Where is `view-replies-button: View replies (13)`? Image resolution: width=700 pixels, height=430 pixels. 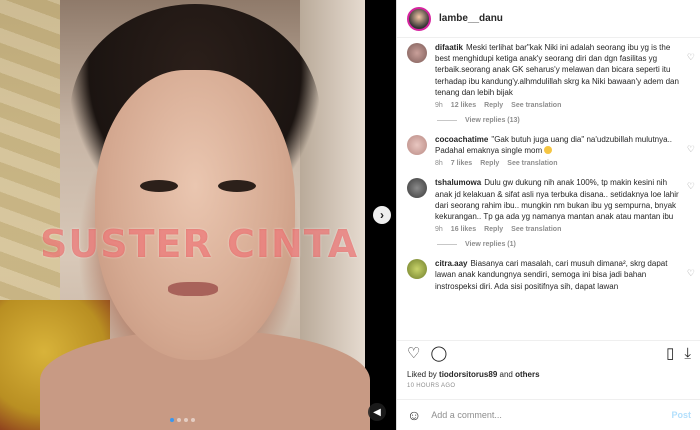 view-replies-button: View replies (13) is located at coordinates (548, 119).